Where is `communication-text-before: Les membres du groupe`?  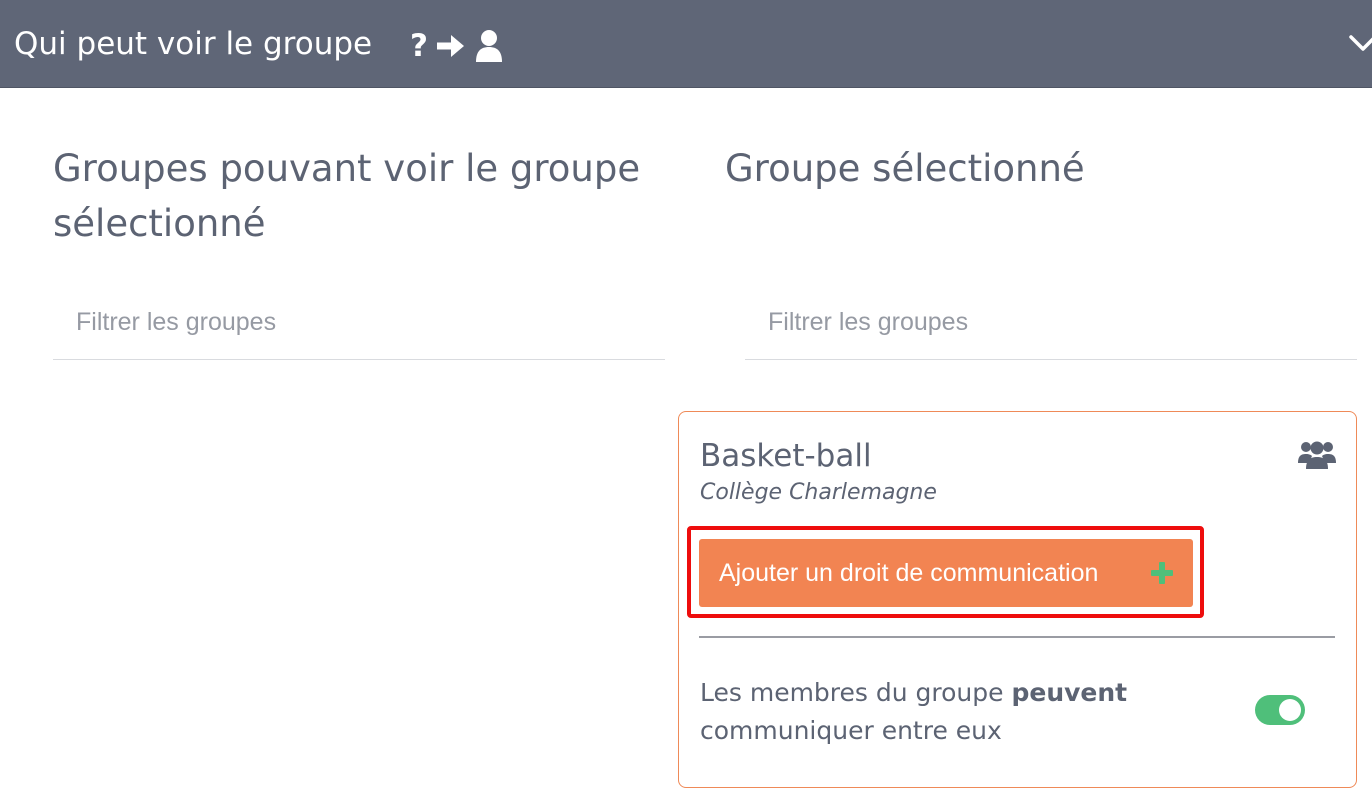
communication-text-before: Les membres du groupe is located at coordinates (856, 692).